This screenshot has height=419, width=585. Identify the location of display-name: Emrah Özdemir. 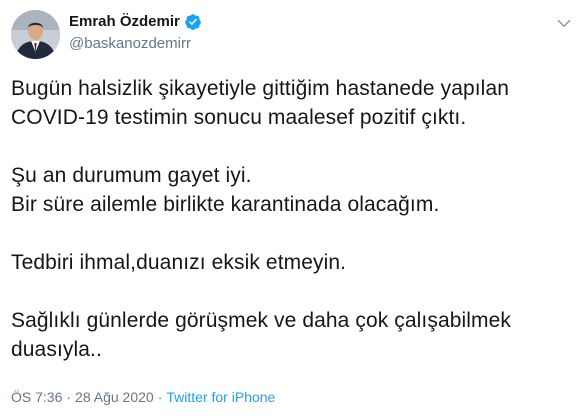
(124, 22).